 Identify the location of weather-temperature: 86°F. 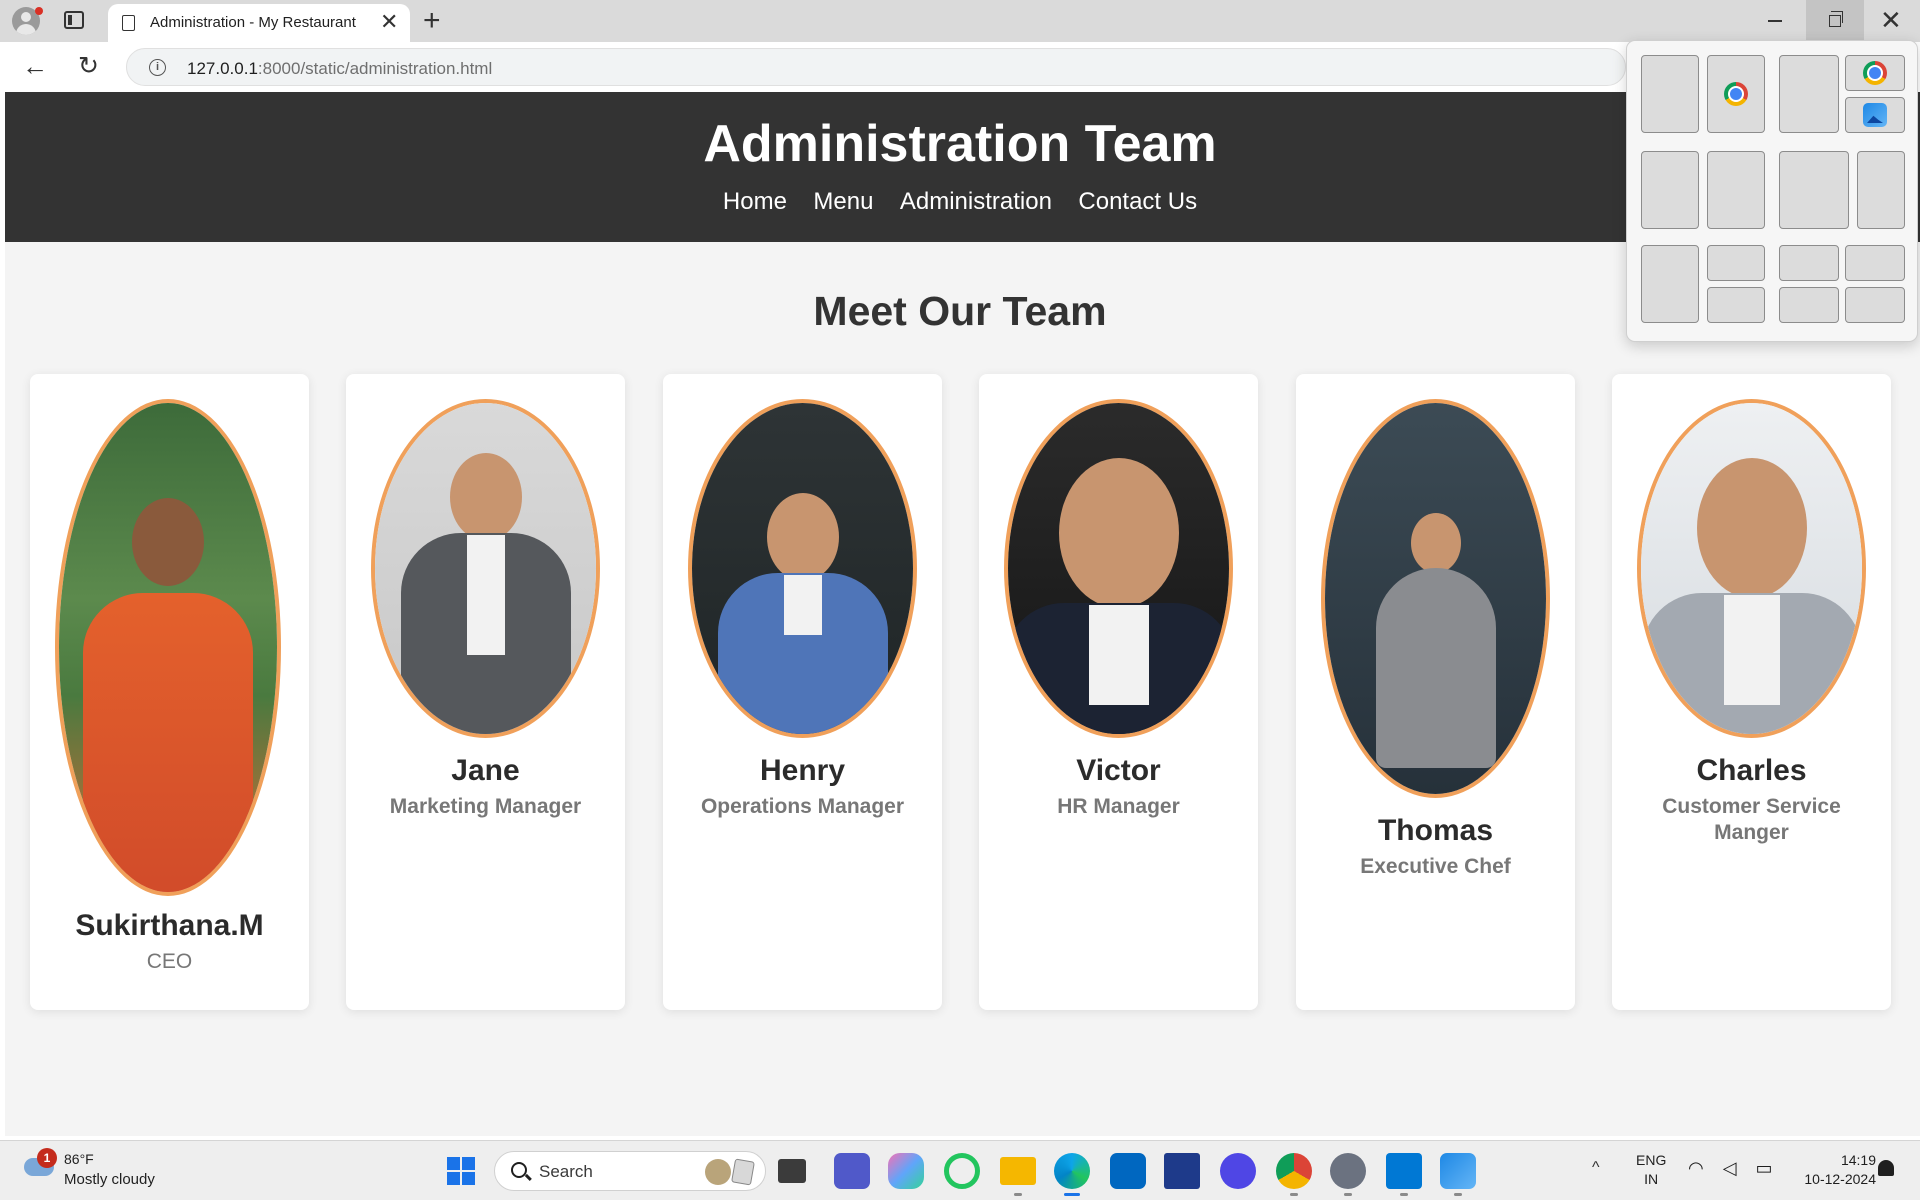
(79, 1159).